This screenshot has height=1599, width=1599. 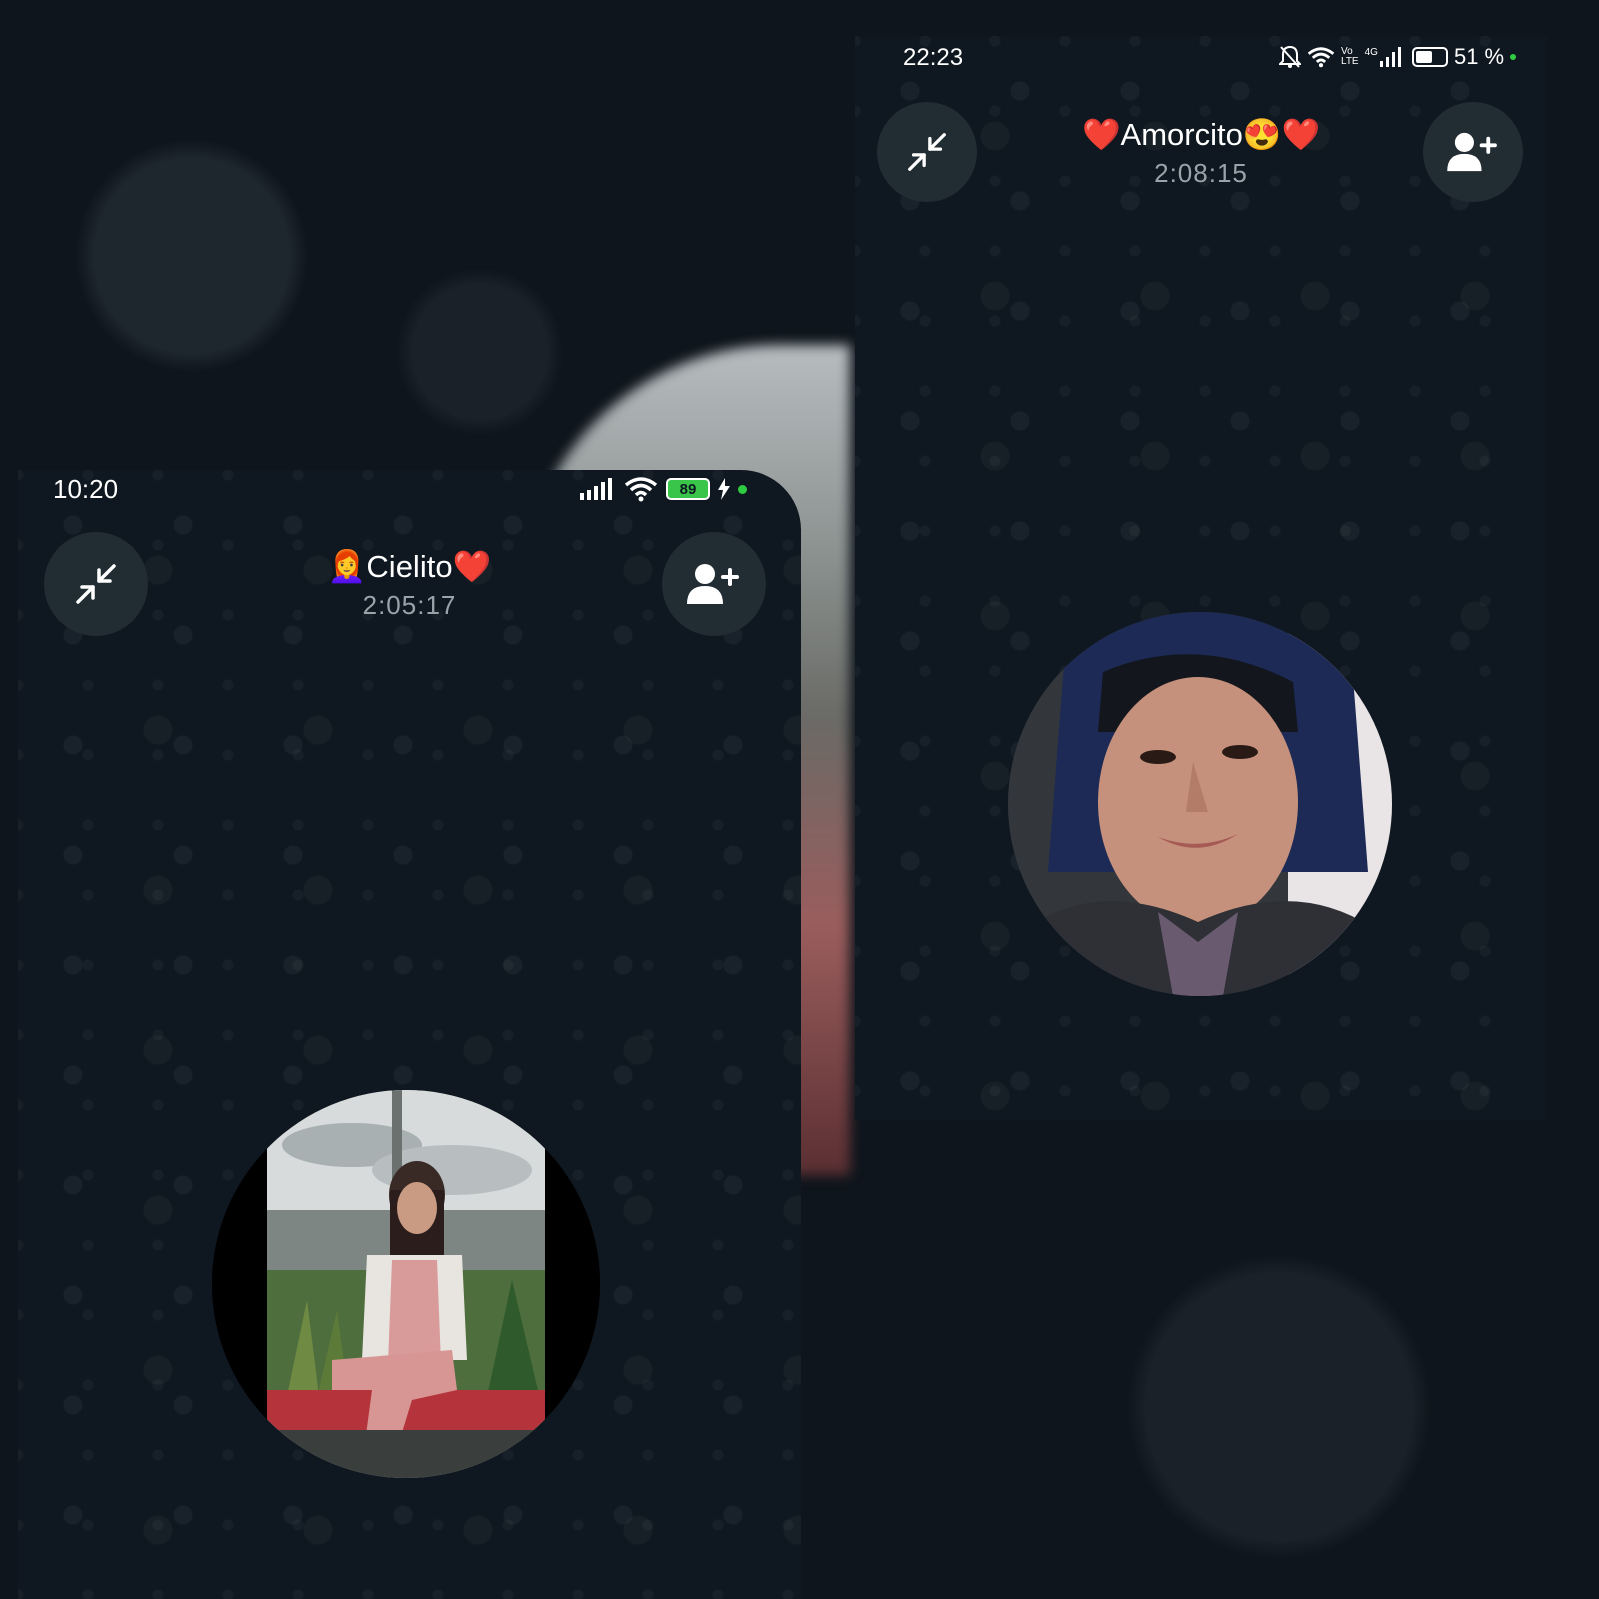 What do you see at coordinates (86, 489) in the screenshot?
I see `status-bar-time: 10:20` at bounding box center [86, 489].